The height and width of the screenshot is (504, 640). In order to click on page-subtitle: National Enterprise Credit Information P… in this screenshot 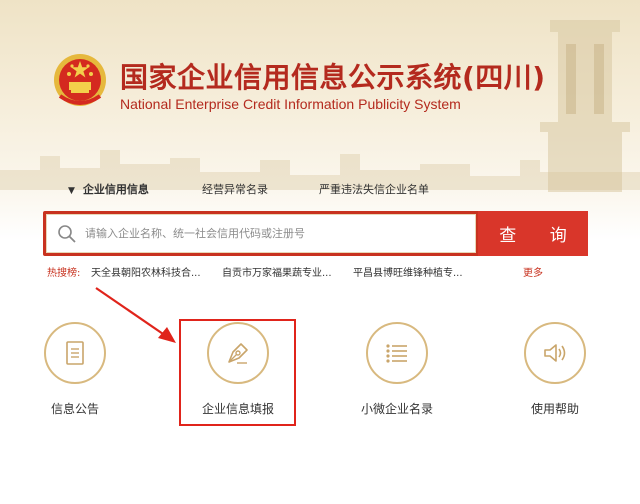, I will do `click(290, 104)`.